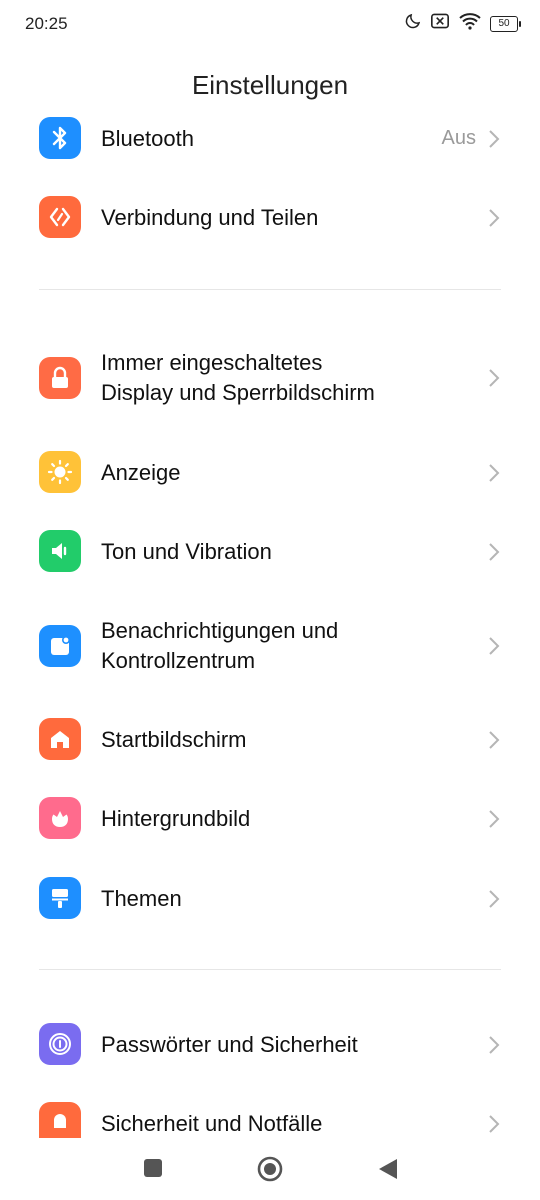 This screenshot has width=540, height=1200. I want to click on settings-item-notifications: Benachrichtigungen und Kontrollzentrum, so click(270, 646).